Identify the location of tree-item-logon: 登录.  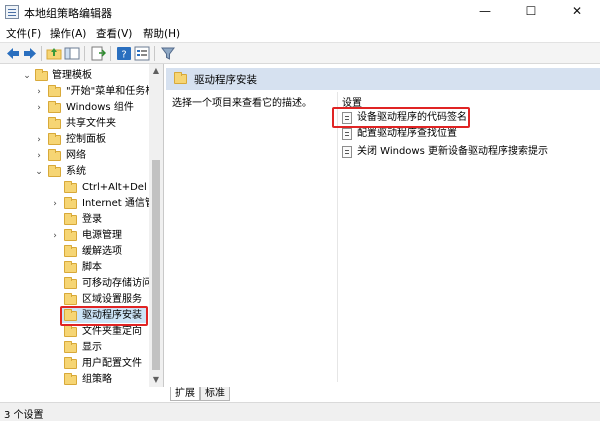
(75, 220).